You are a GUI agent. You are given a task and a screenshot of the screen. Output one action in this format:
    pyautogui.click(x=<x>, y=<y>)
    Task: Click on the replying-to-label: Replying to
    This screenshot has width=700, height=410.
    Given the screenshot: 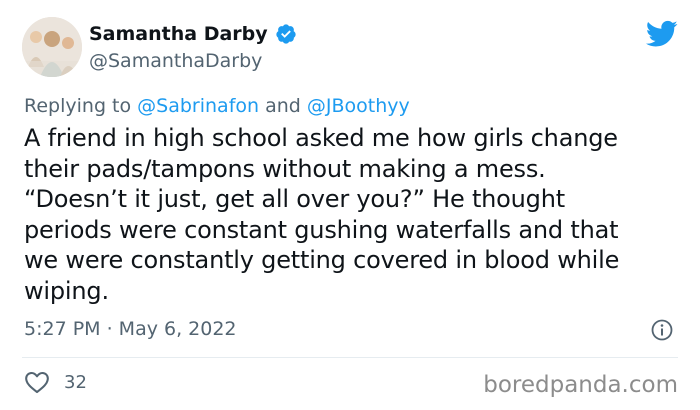 What is the action you would take?
    pyautogui.click(x=81, y=106)
    